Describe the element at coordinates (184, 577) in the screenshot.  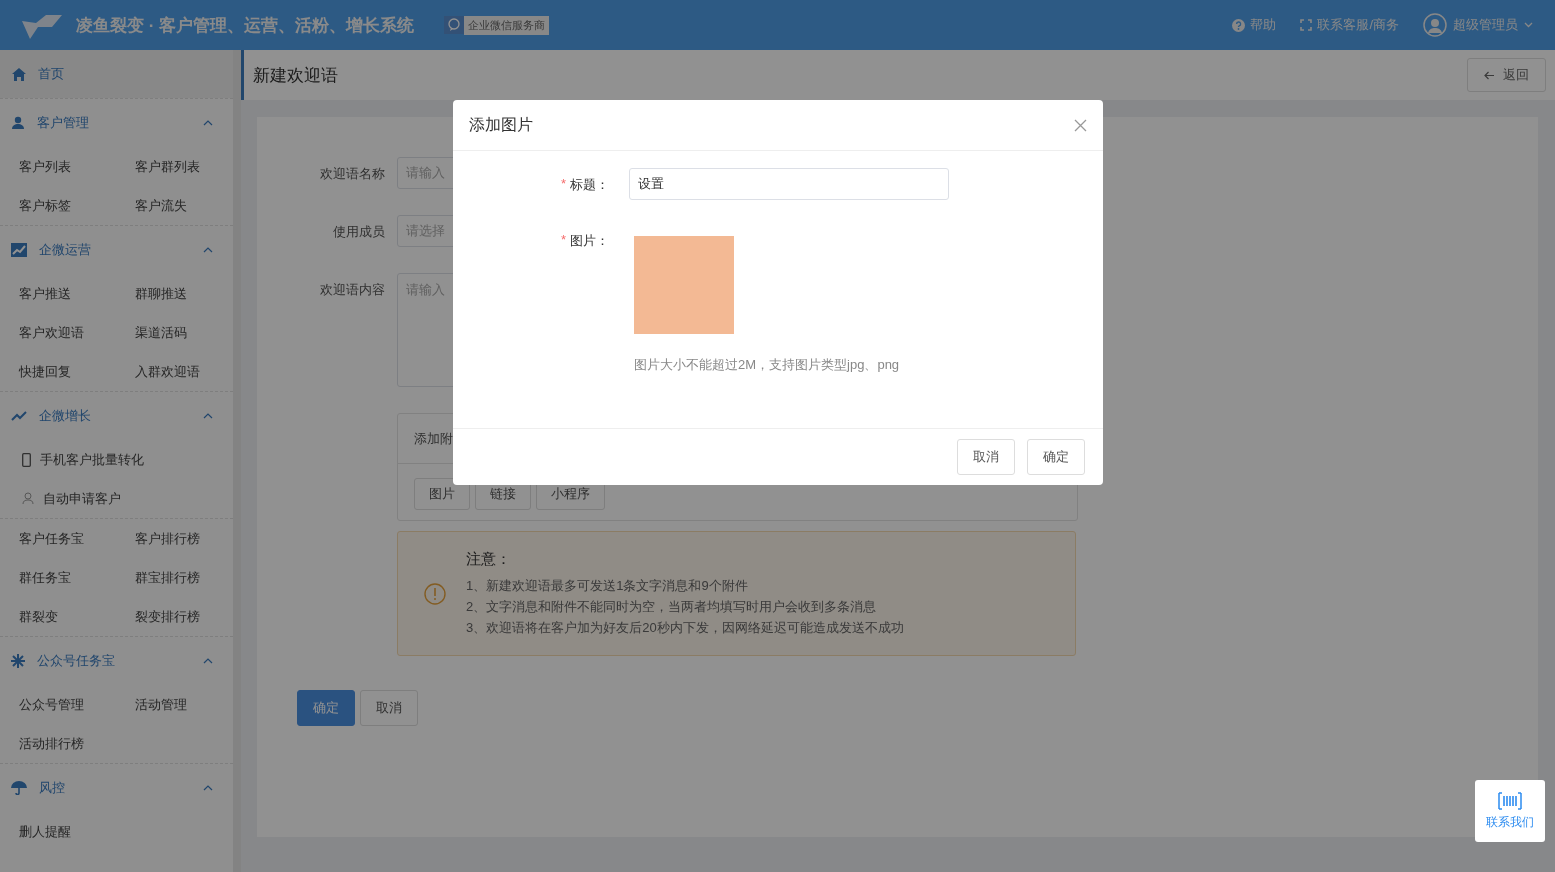
I see `menu-item: 群宝排行榜` at that location.